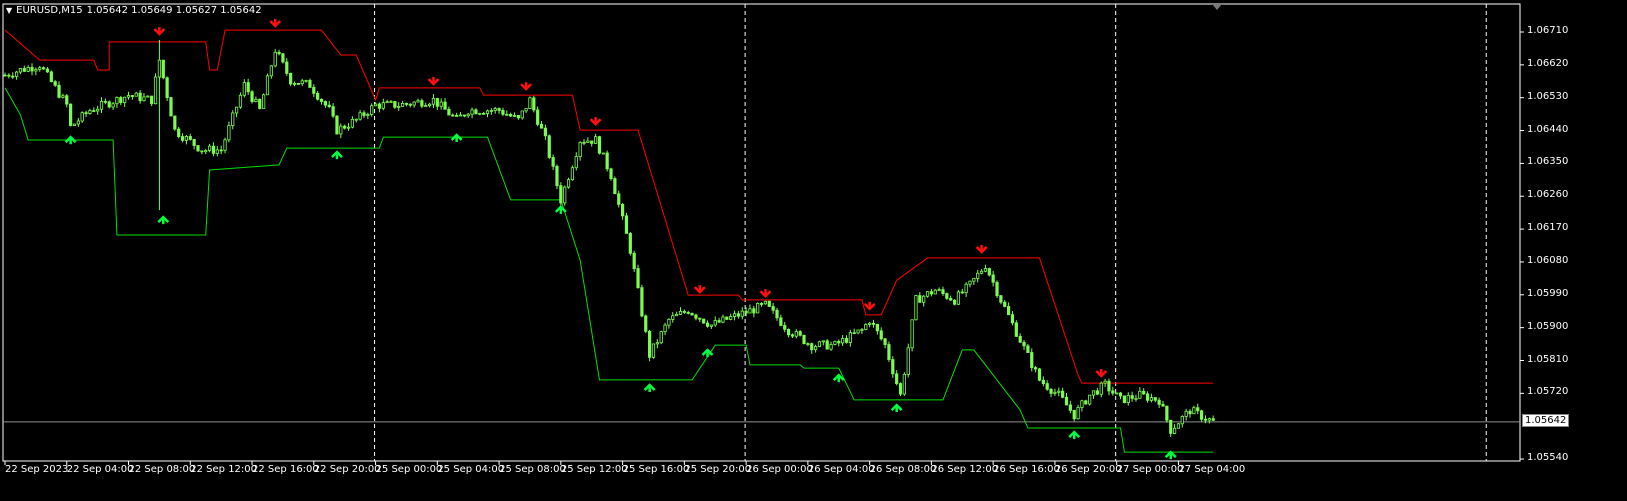 The height and width of the screenshot is (501, 1627). What do you see at coordinates (532, 469) in the screenshot?
I see `x-tick-label: 25 Sep 08:00` at bounding box center [532, 469].